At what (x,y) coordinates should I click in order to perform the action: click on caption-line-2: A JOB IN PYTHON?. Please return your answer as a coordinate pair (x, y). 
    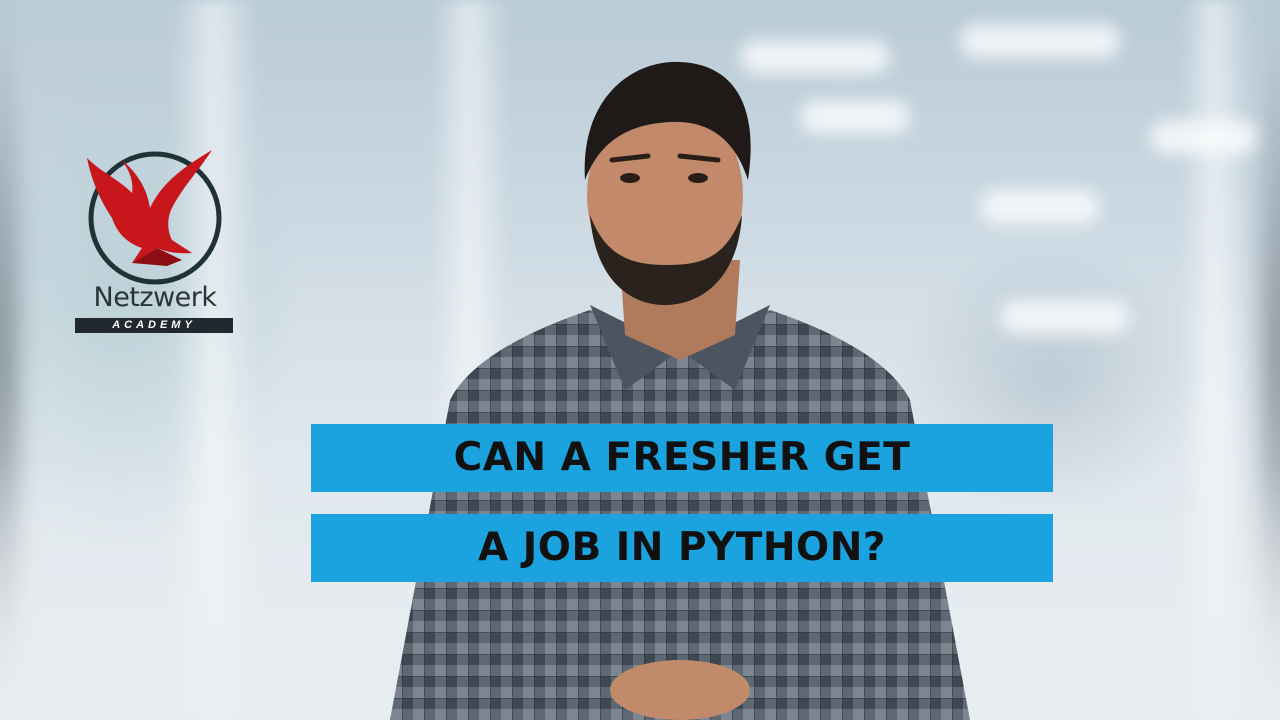
    Looking at the image, I should click on (682, 548).